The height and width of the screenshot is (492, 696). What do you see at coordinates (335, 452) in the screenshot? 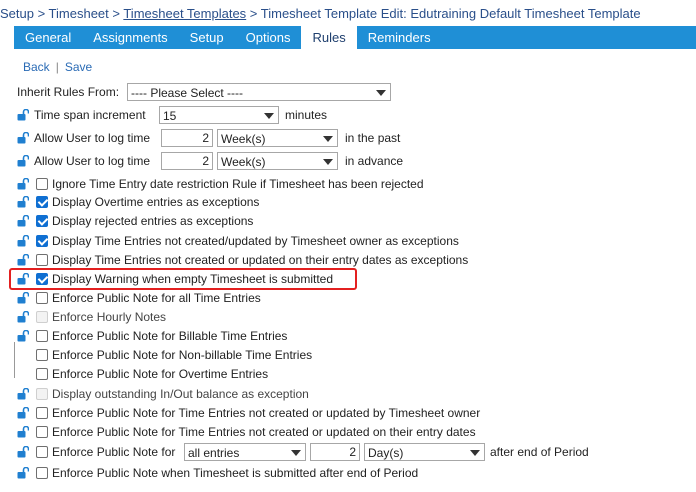
I see `period-number: 2` at bounding box center [335, 452].